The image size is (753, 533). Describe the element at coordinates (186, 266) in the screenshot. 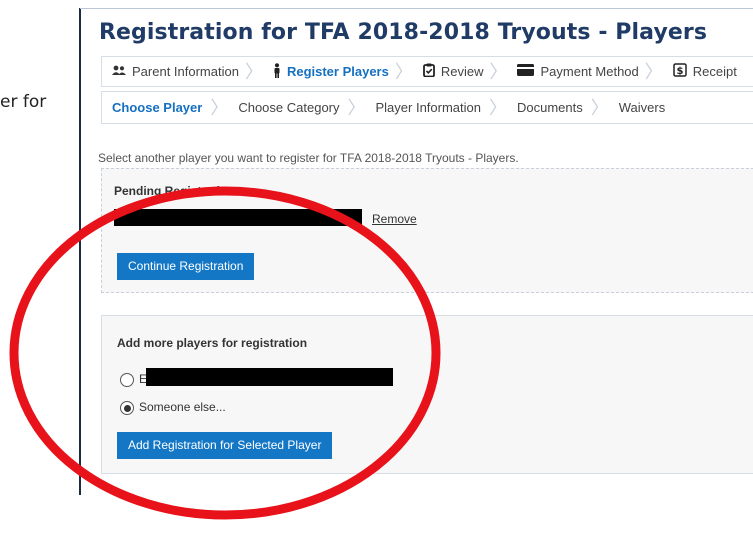

I see `continue-registration-button: Continue Registration` at that location.